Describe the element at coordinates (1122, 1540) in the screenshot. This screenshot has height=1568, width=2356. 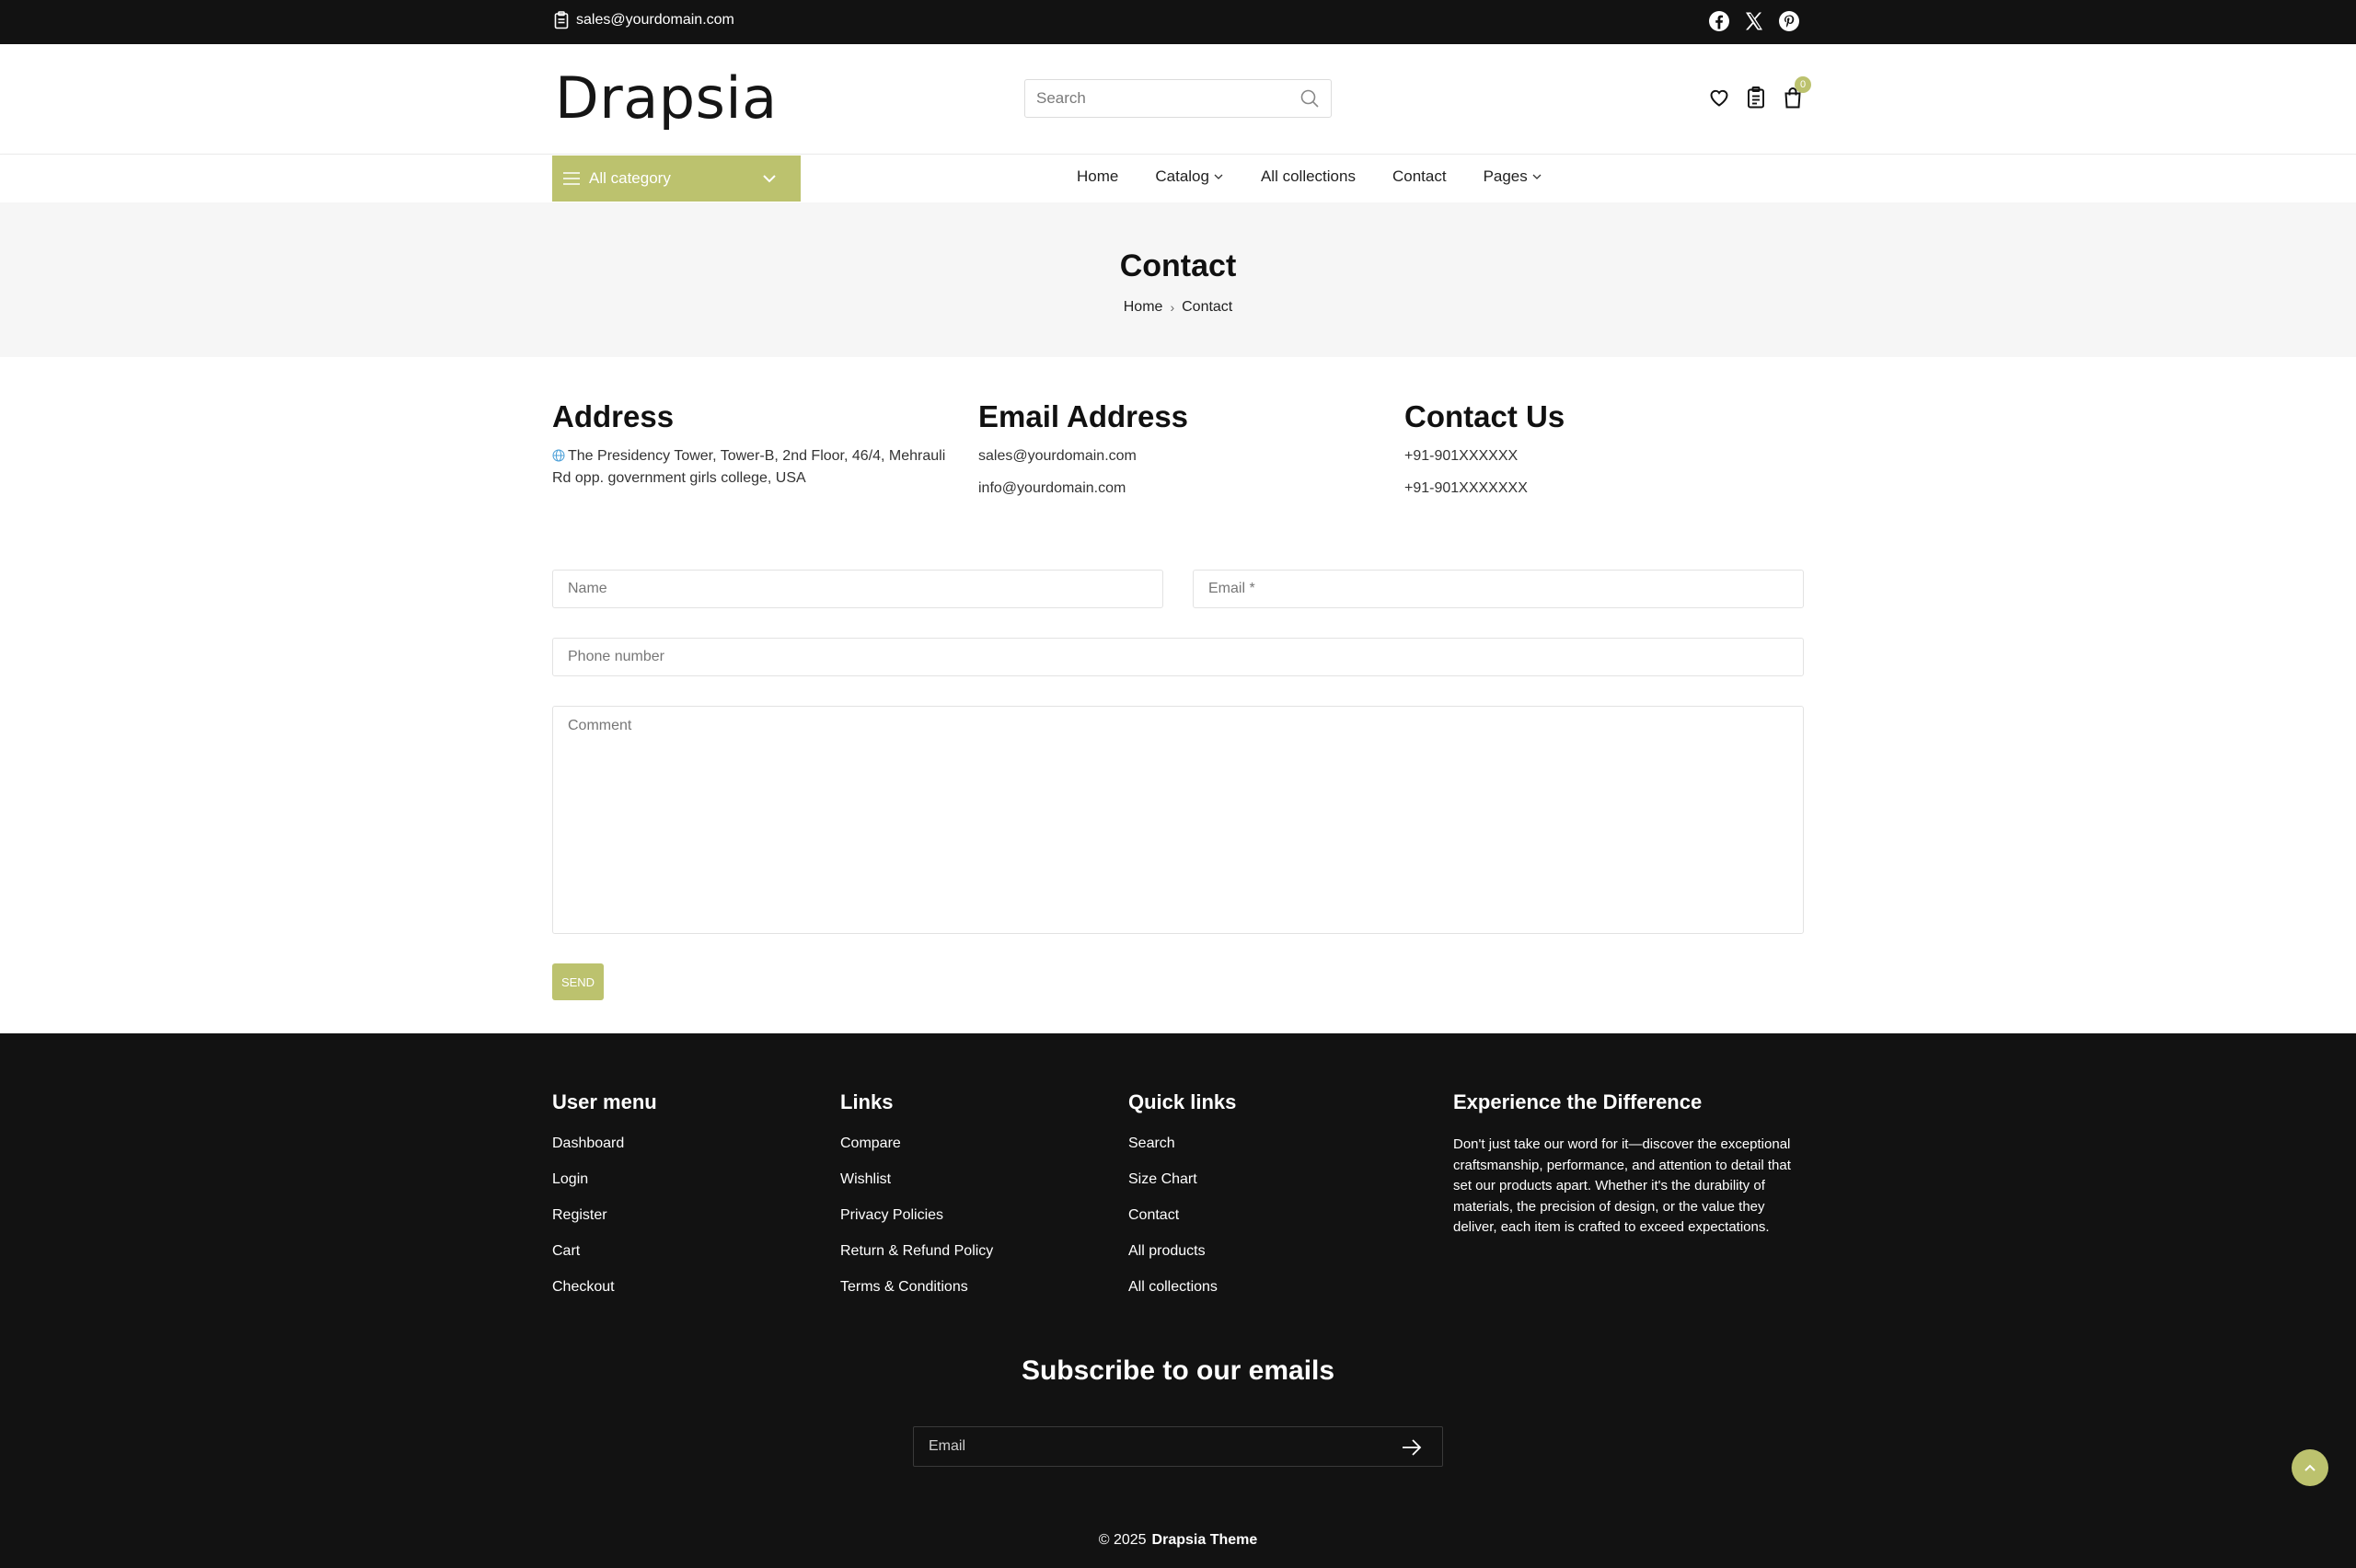
I see `copyright-year: © 2025` at that location.